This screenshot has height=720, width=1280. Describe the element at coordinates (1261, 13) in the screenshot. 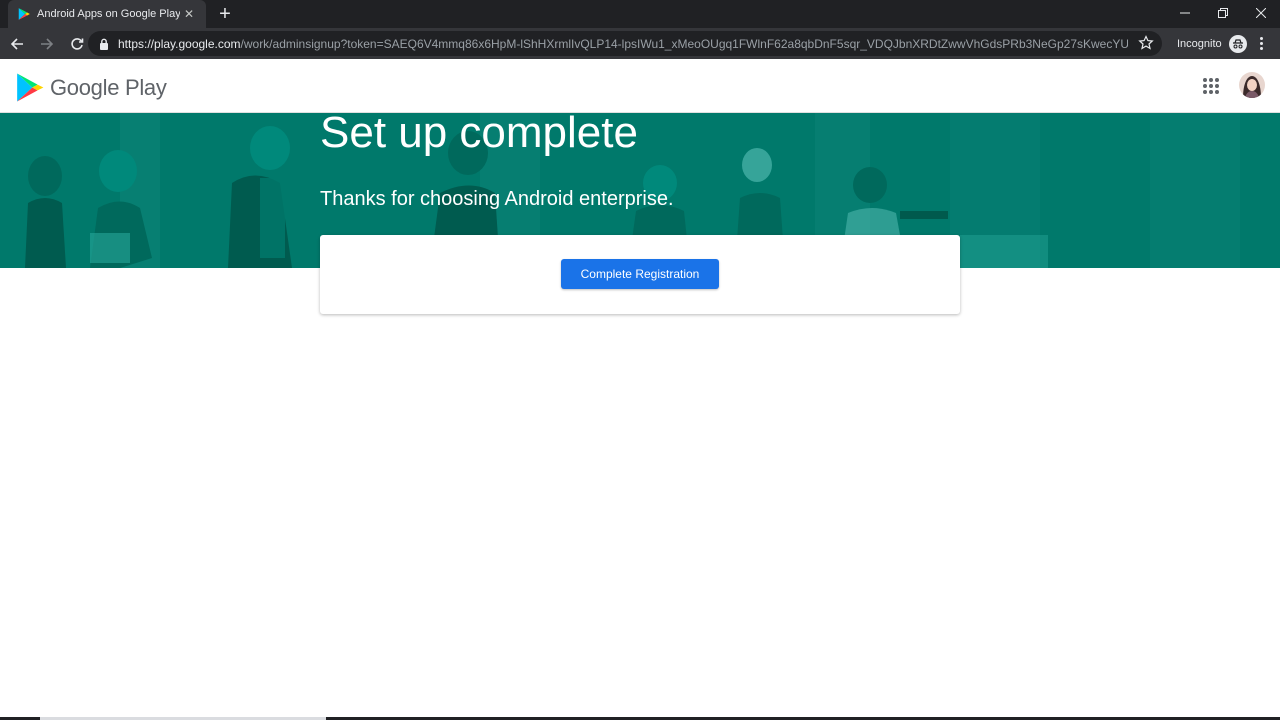

I see `close-window-icon` at that location.